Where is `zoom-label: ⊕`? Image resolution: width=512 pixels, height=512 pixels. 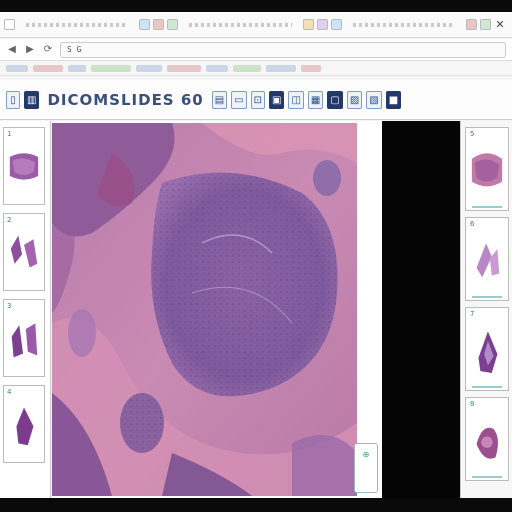
zoom-label: ⊕ is located at coordinates (366, 454).